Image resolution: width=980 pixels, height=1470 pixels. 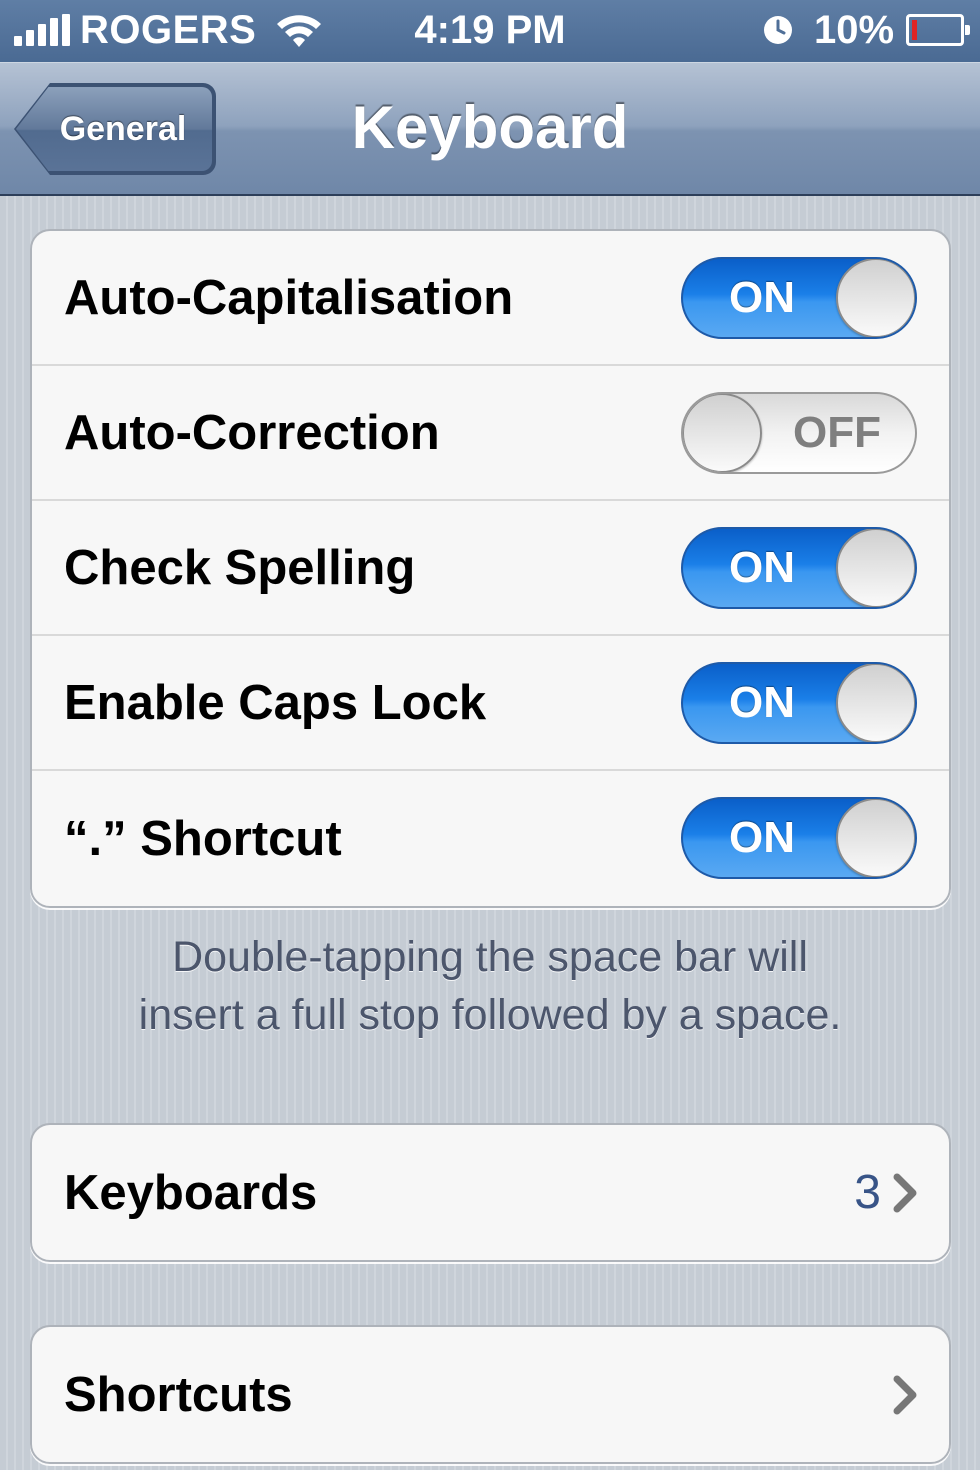 I want to click on setting-row-period-shortcut: “.” Shortcut ON, so click(x=490, y=838).